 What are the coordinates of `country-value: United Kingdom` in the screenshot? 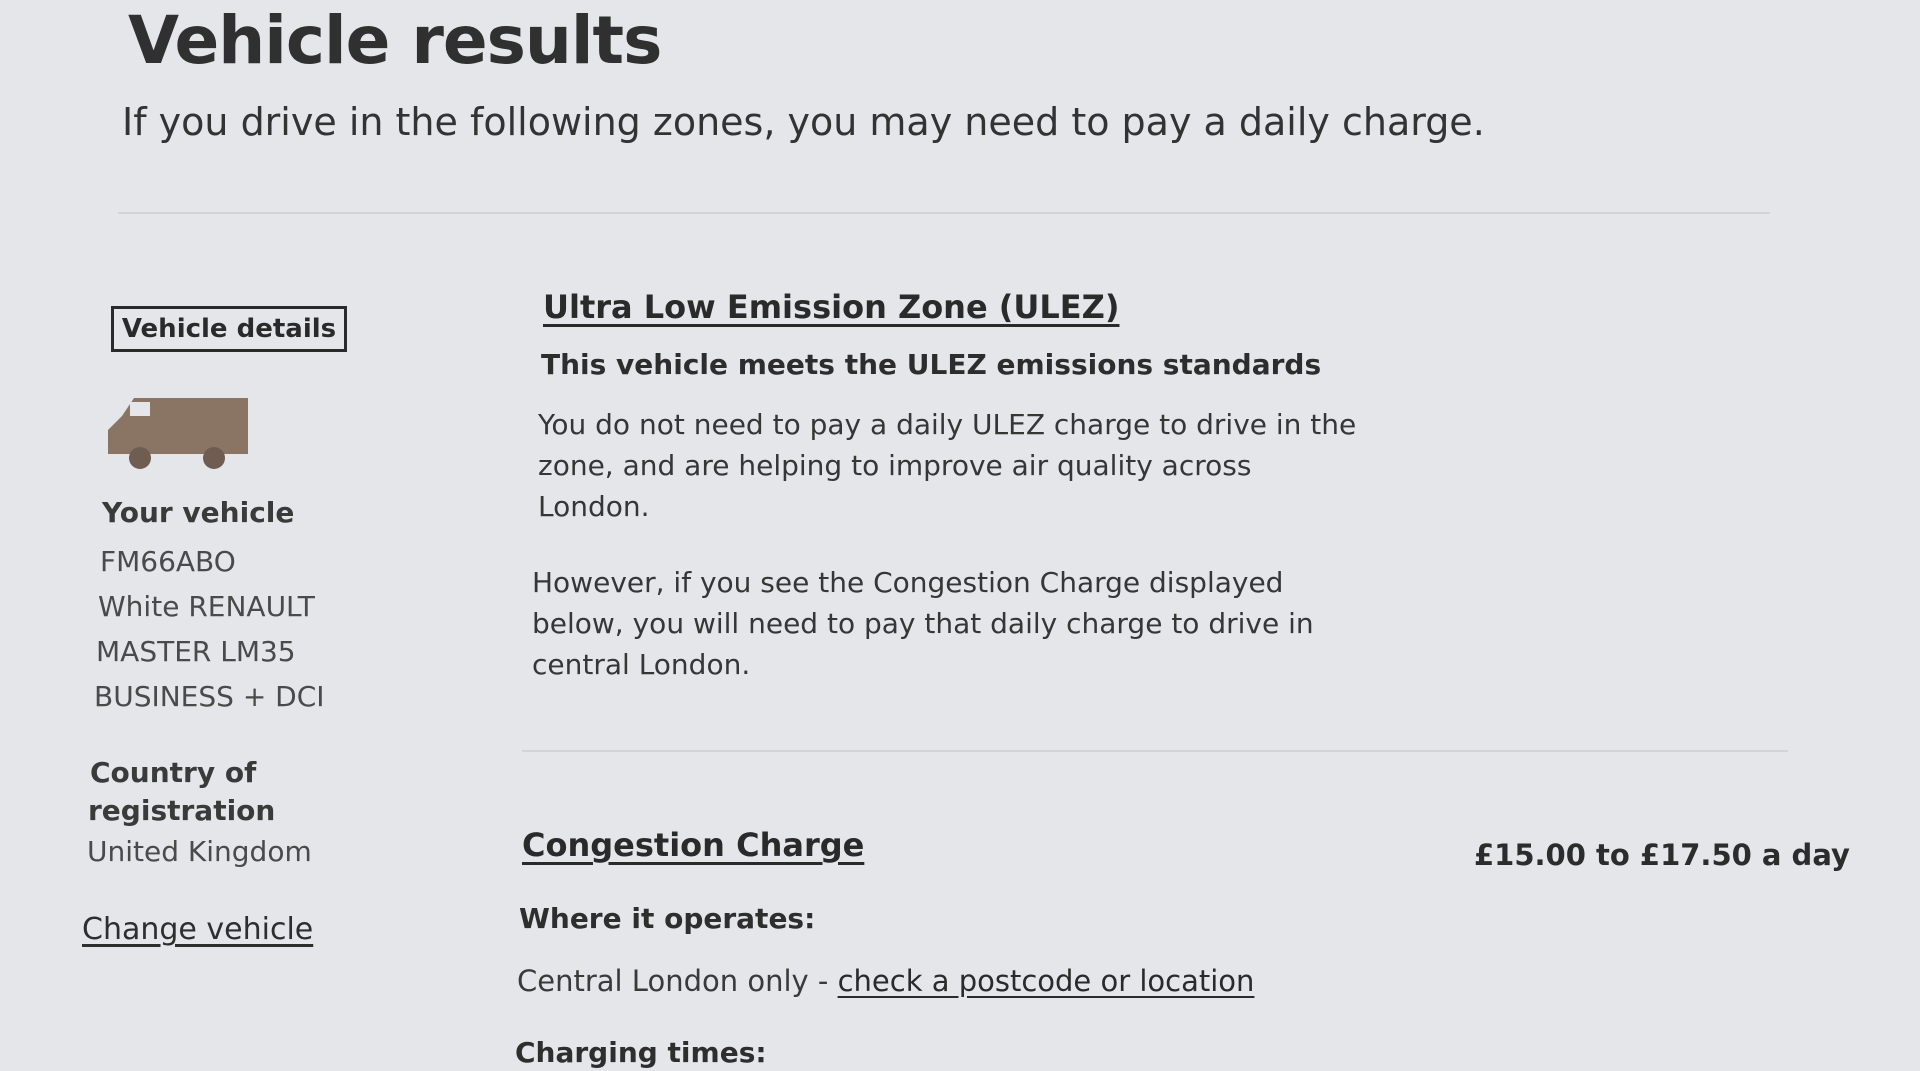 It's located at (199, 851).